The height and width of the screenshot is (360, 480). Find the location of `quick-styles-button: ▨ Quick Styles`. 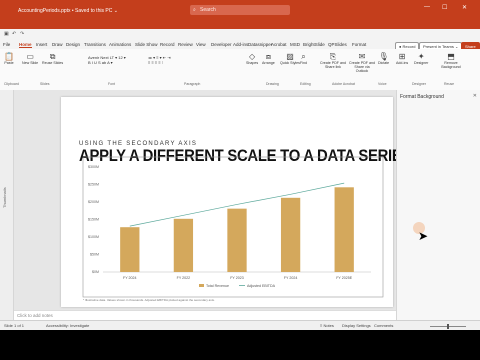

quick-styles-button: ▨ Quick Styles is located at coordinates (290, 58).